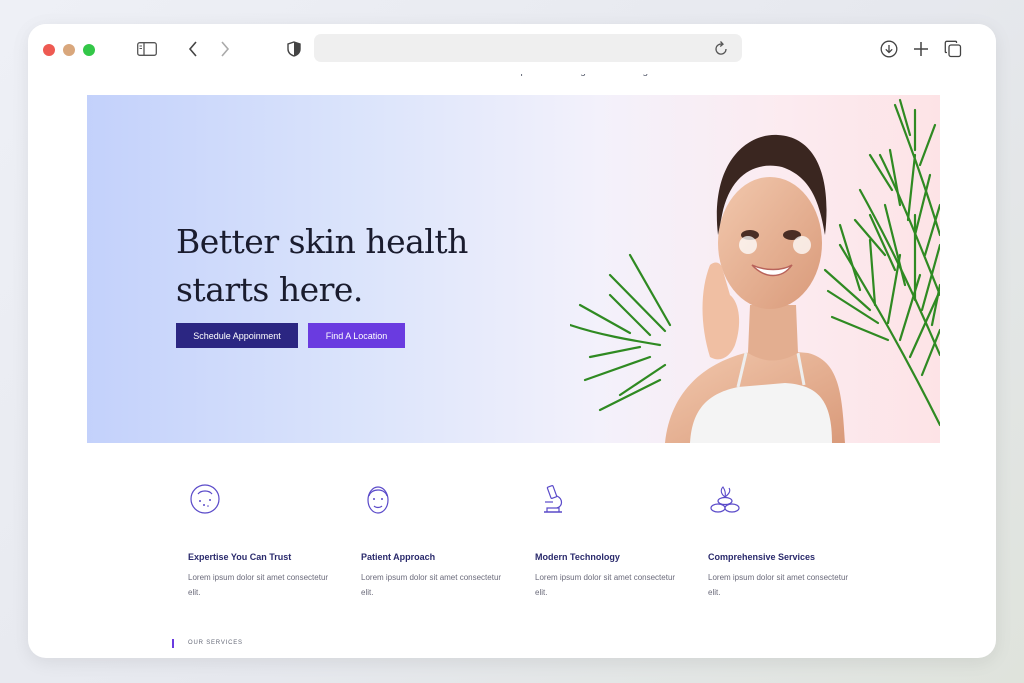 This screenshot has height=683, width=1024. What do you see at coordinates (240, 557) in the screenshot?
I see `feature-title: Expertise You Can Trust` at bounding box center [240, 557].